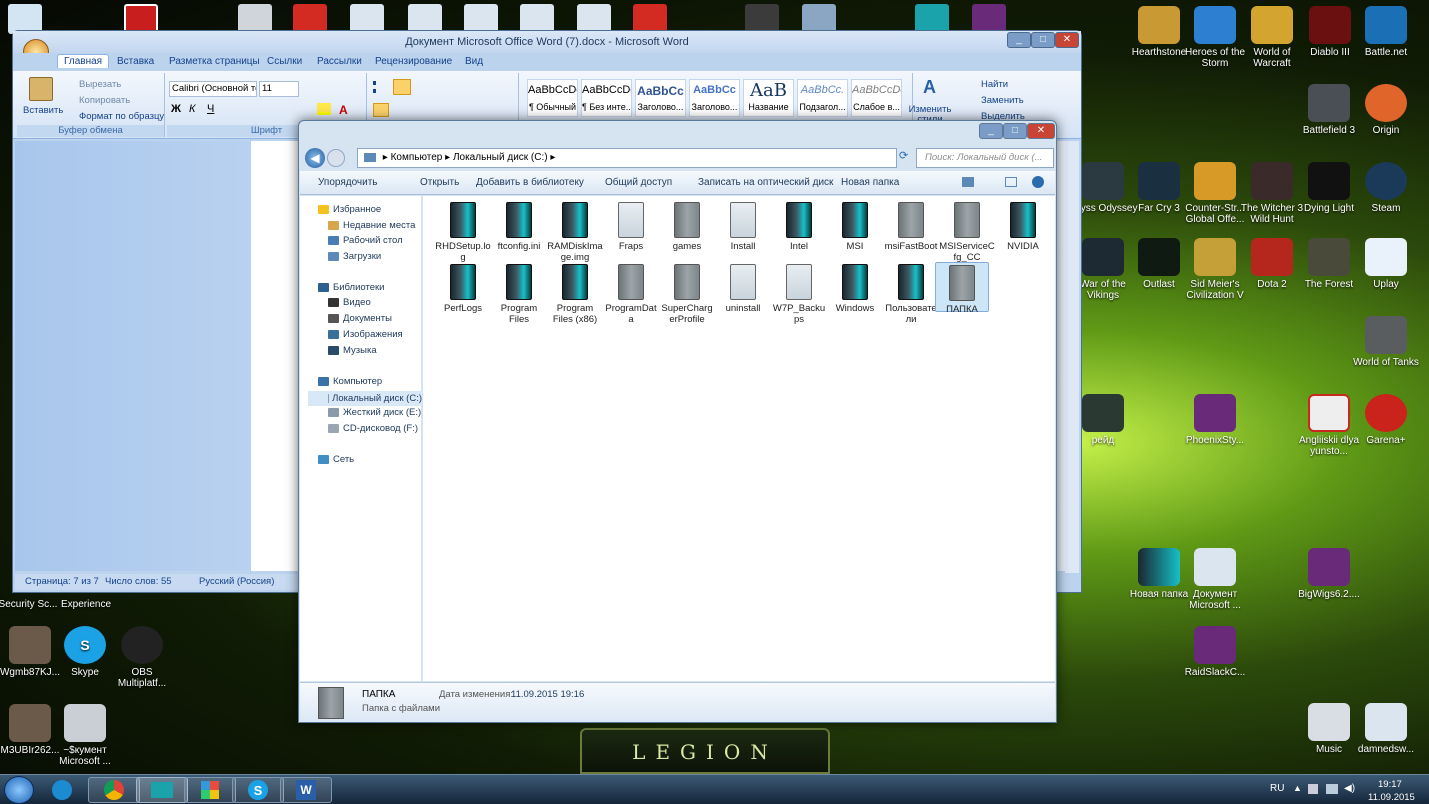 Image resolution: width=1429 pixels, height=804 pixels. What do you see at coordinates (1386, 420) in the screenshot?
I see `desktop-icon-garena: Garena+` at bounding box center [1386, 420].